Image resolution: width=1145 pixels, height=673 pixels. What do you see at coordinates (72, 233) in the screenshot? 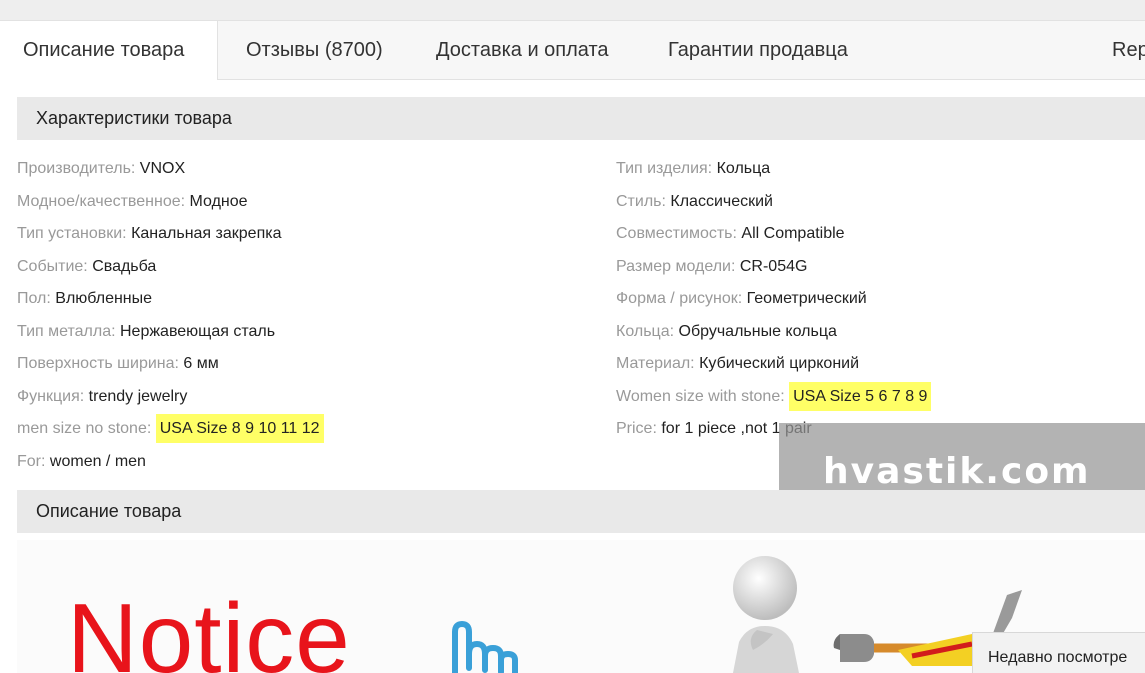
I see `spec-key: Тип установки:` at bounding box center [72, 233].